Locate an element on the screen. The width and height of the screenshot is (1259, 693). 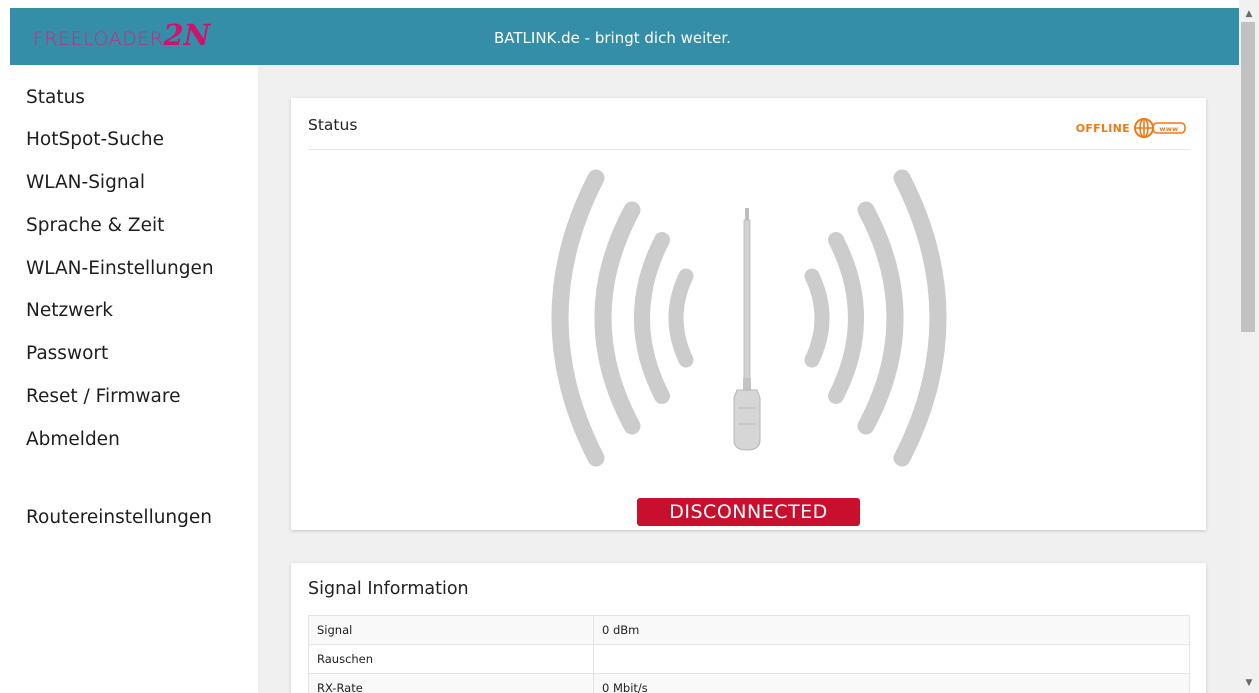
rauschen-value is located at coordinates (891, 659).